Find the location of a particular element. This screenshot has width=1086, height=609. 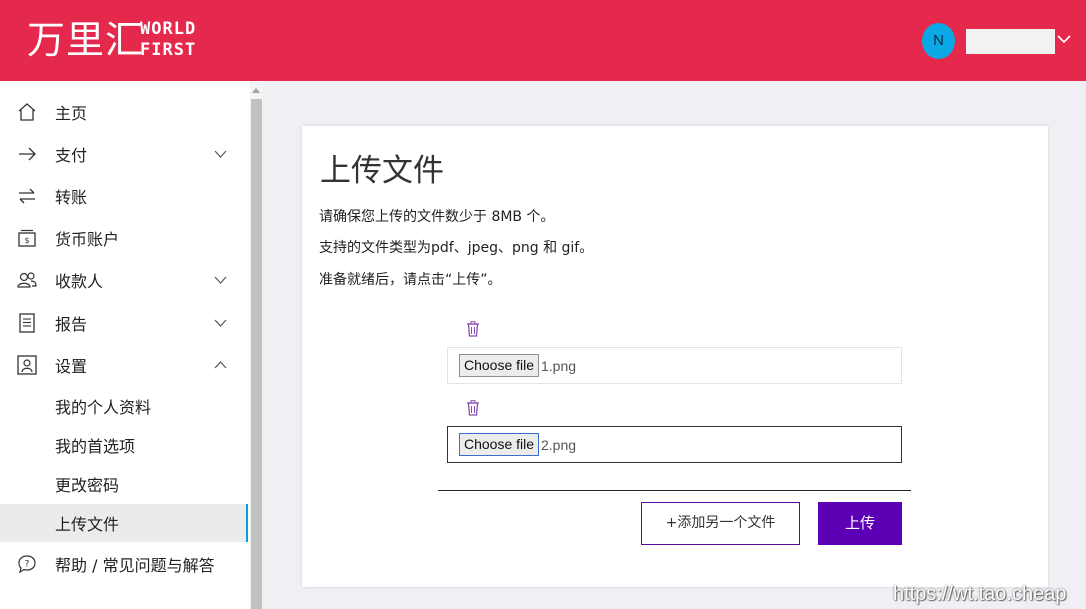

upload-button: 上传 is located at coordinates (860, 523).